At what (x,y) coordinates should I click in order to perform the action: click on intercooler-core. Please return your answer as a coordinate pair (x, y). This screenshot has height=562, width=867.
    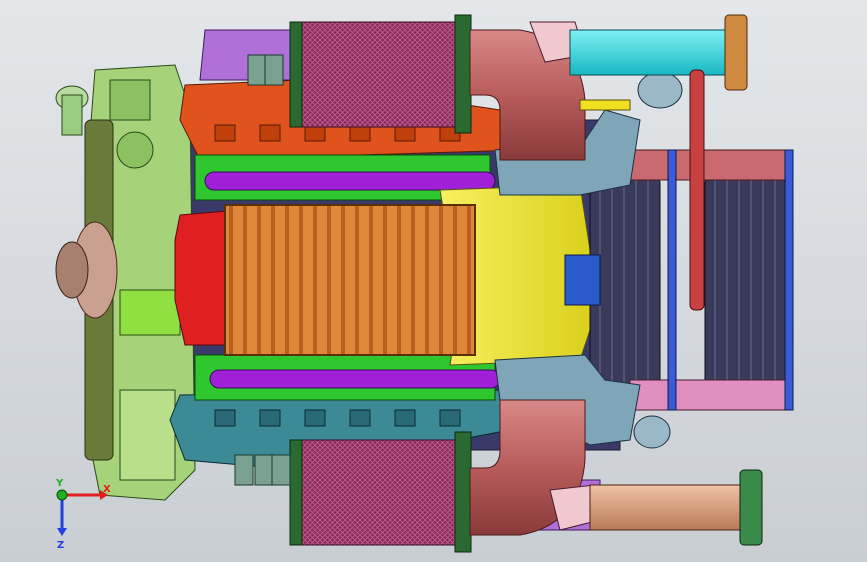
    Looking at the image, I should click on (350, 280).